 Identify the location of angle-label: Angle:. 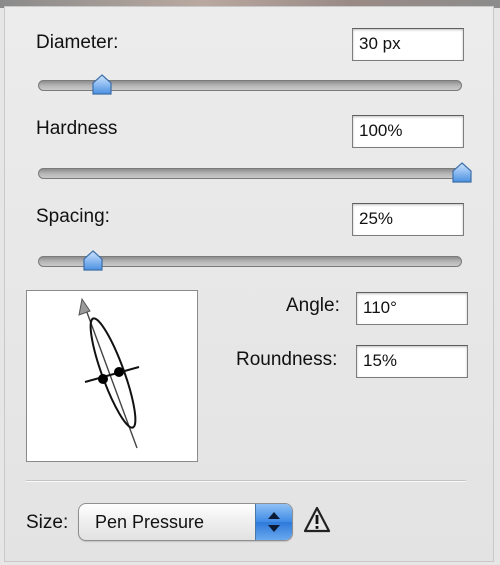
(313, 305).